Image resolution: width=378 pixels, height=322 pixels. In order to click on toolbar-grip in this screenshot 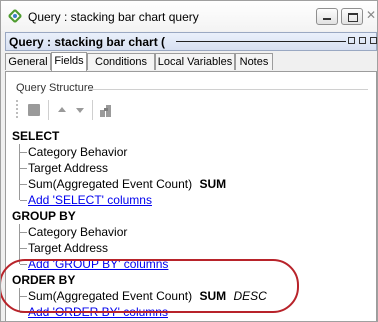, I will do `click(17, 110)`.